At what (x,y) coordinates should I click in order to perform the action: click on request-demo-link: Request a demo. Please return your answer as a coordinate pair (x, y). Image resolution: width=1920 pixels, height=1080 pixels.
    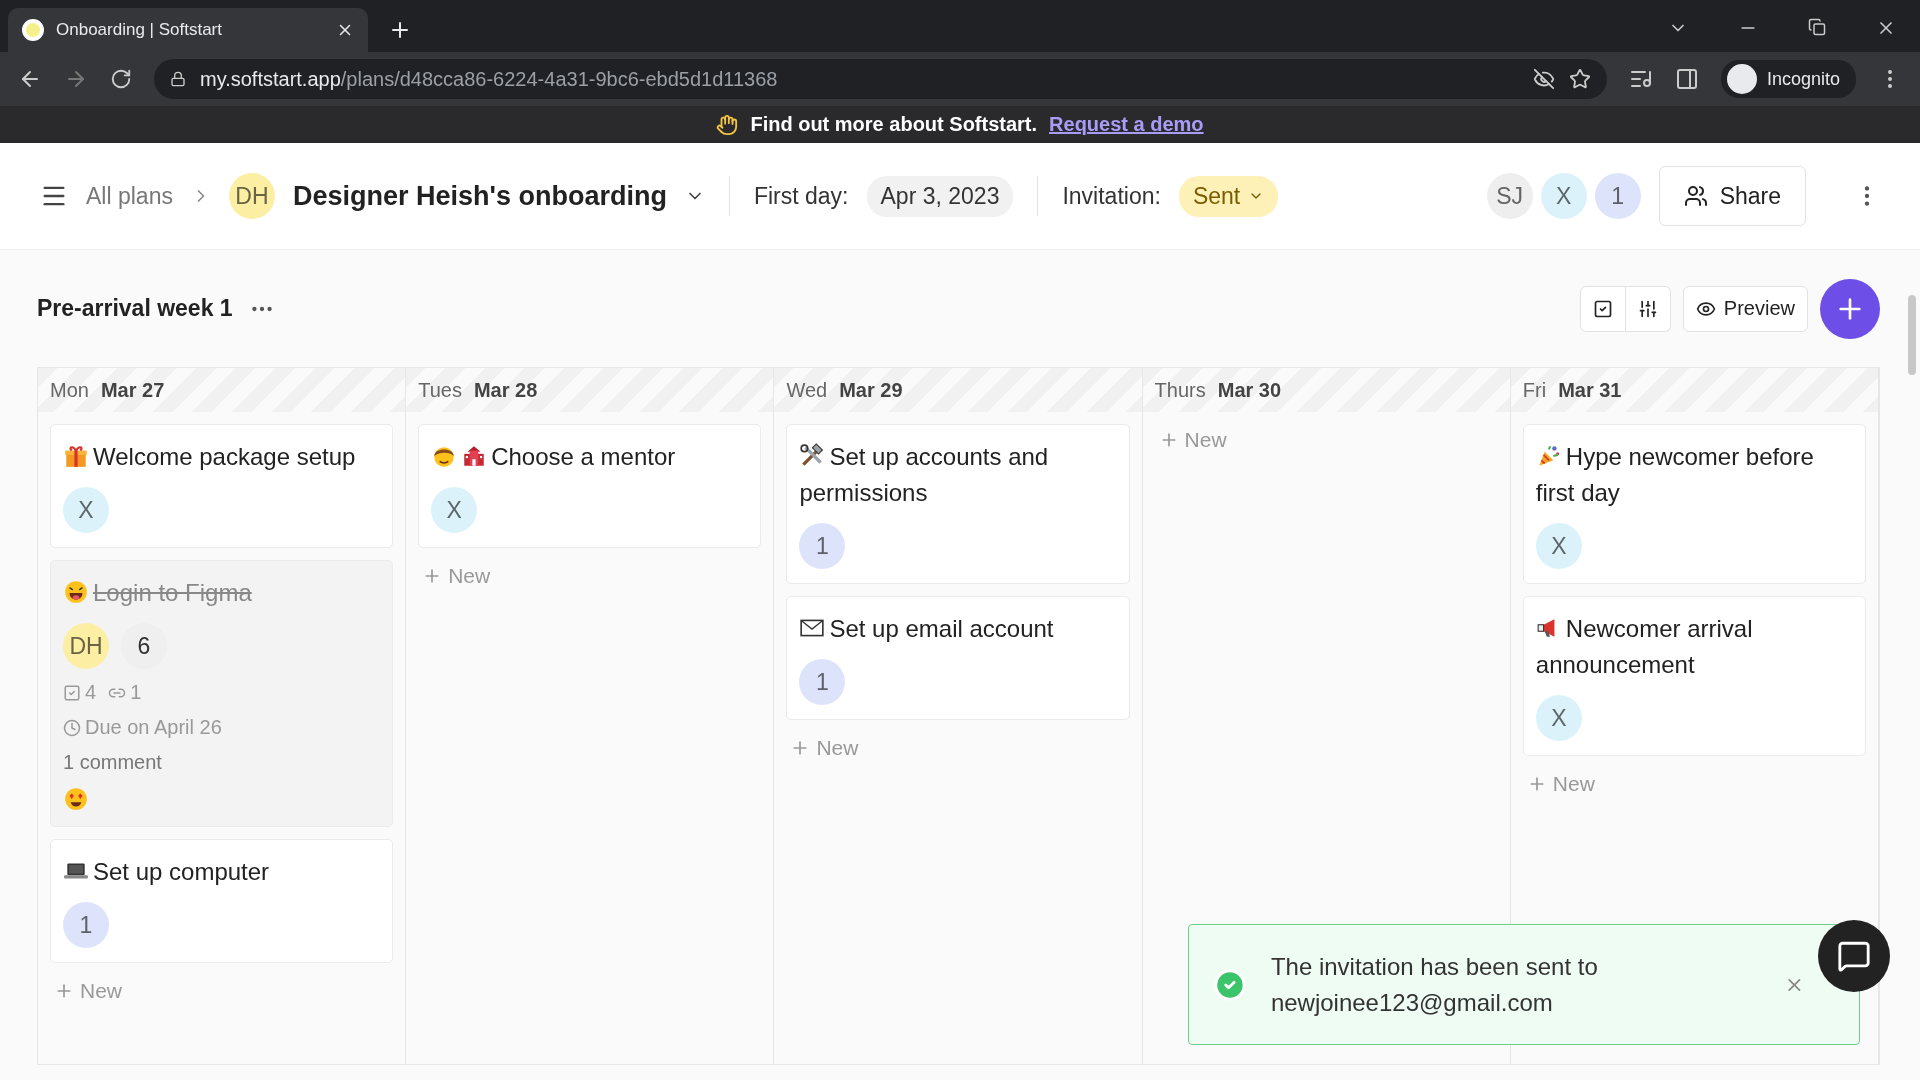
    Looking at the image, I should click on (1126, 124).